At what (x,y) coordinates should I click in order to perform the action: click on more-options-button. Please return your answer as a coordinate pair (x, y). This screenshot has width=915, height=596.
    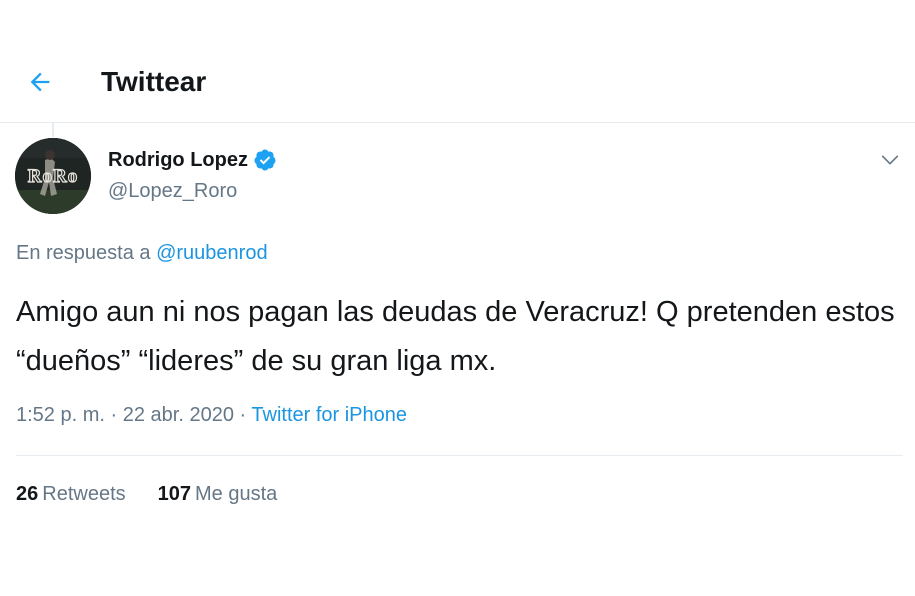
    Looking at the image, I should click on (890, 160).